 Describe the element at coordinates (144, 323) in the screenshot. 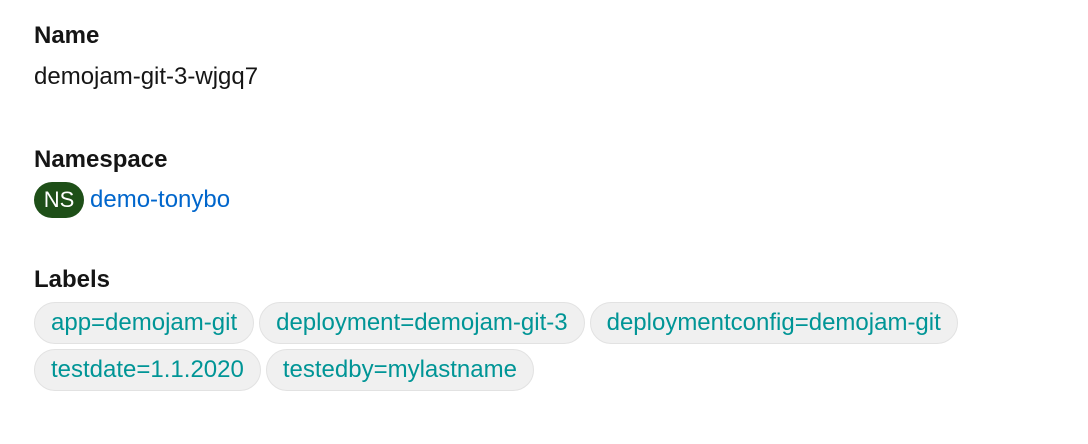

I see `label-chip: app=demojam-git` at that location.